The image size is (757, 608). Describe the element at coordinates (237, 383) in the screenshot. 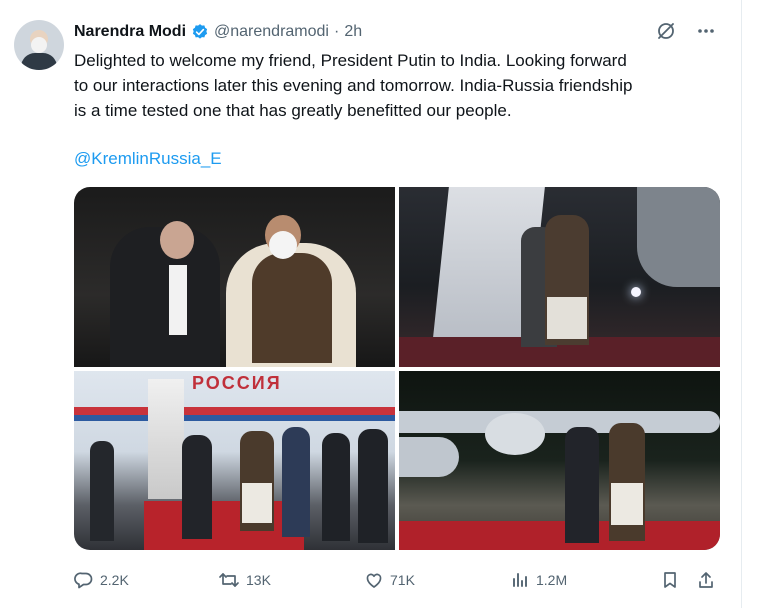

I see `rossiya-sign: РОССИЯ` at that location.